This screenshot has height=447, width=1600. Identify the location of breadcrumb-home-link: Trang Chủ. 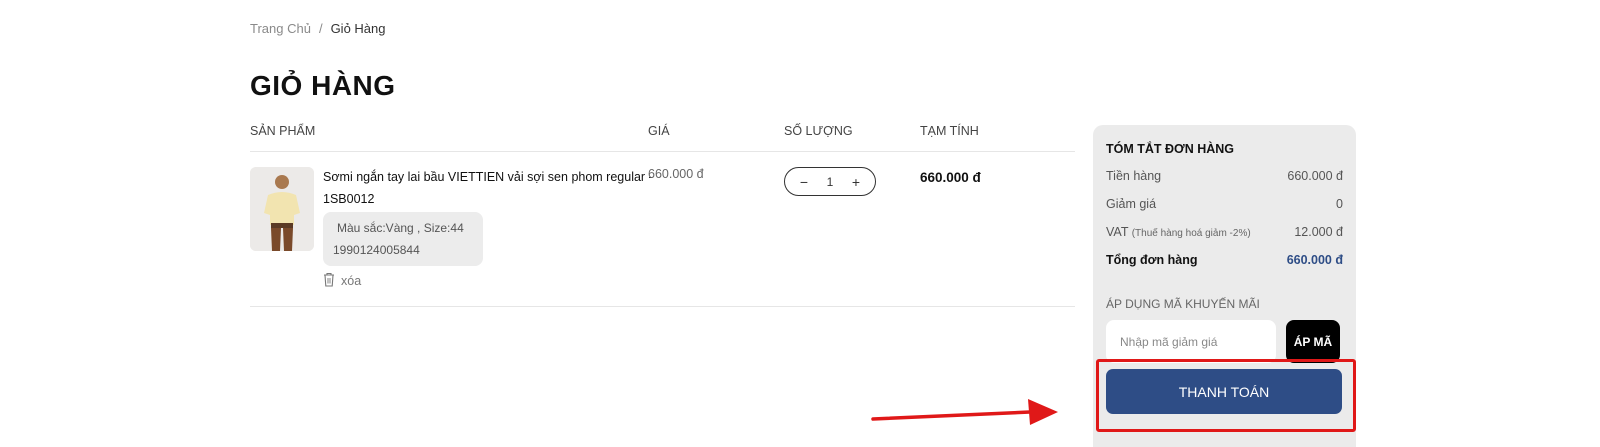
(280, 28).